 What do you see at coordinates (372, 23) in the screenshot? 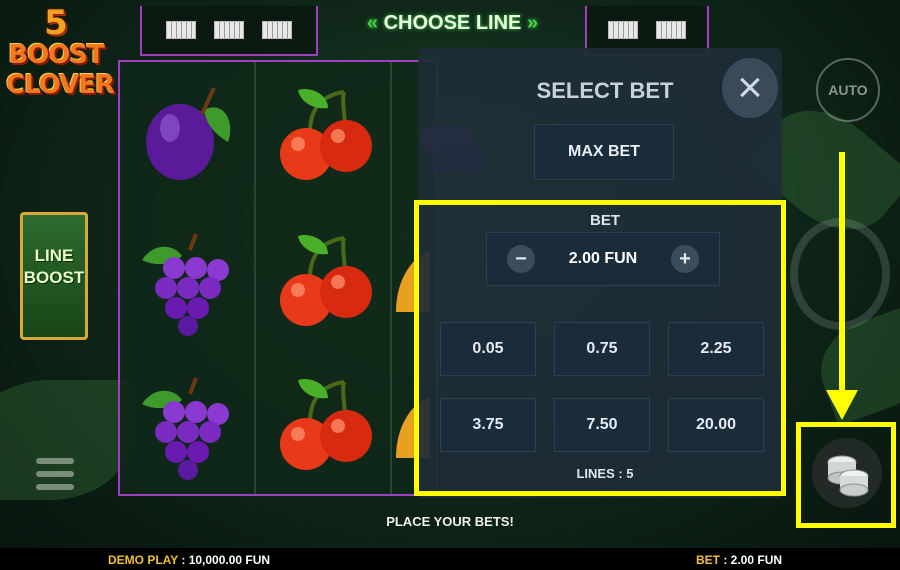
I see `chevron-left-icon: «` at bounding box center [372, 23].